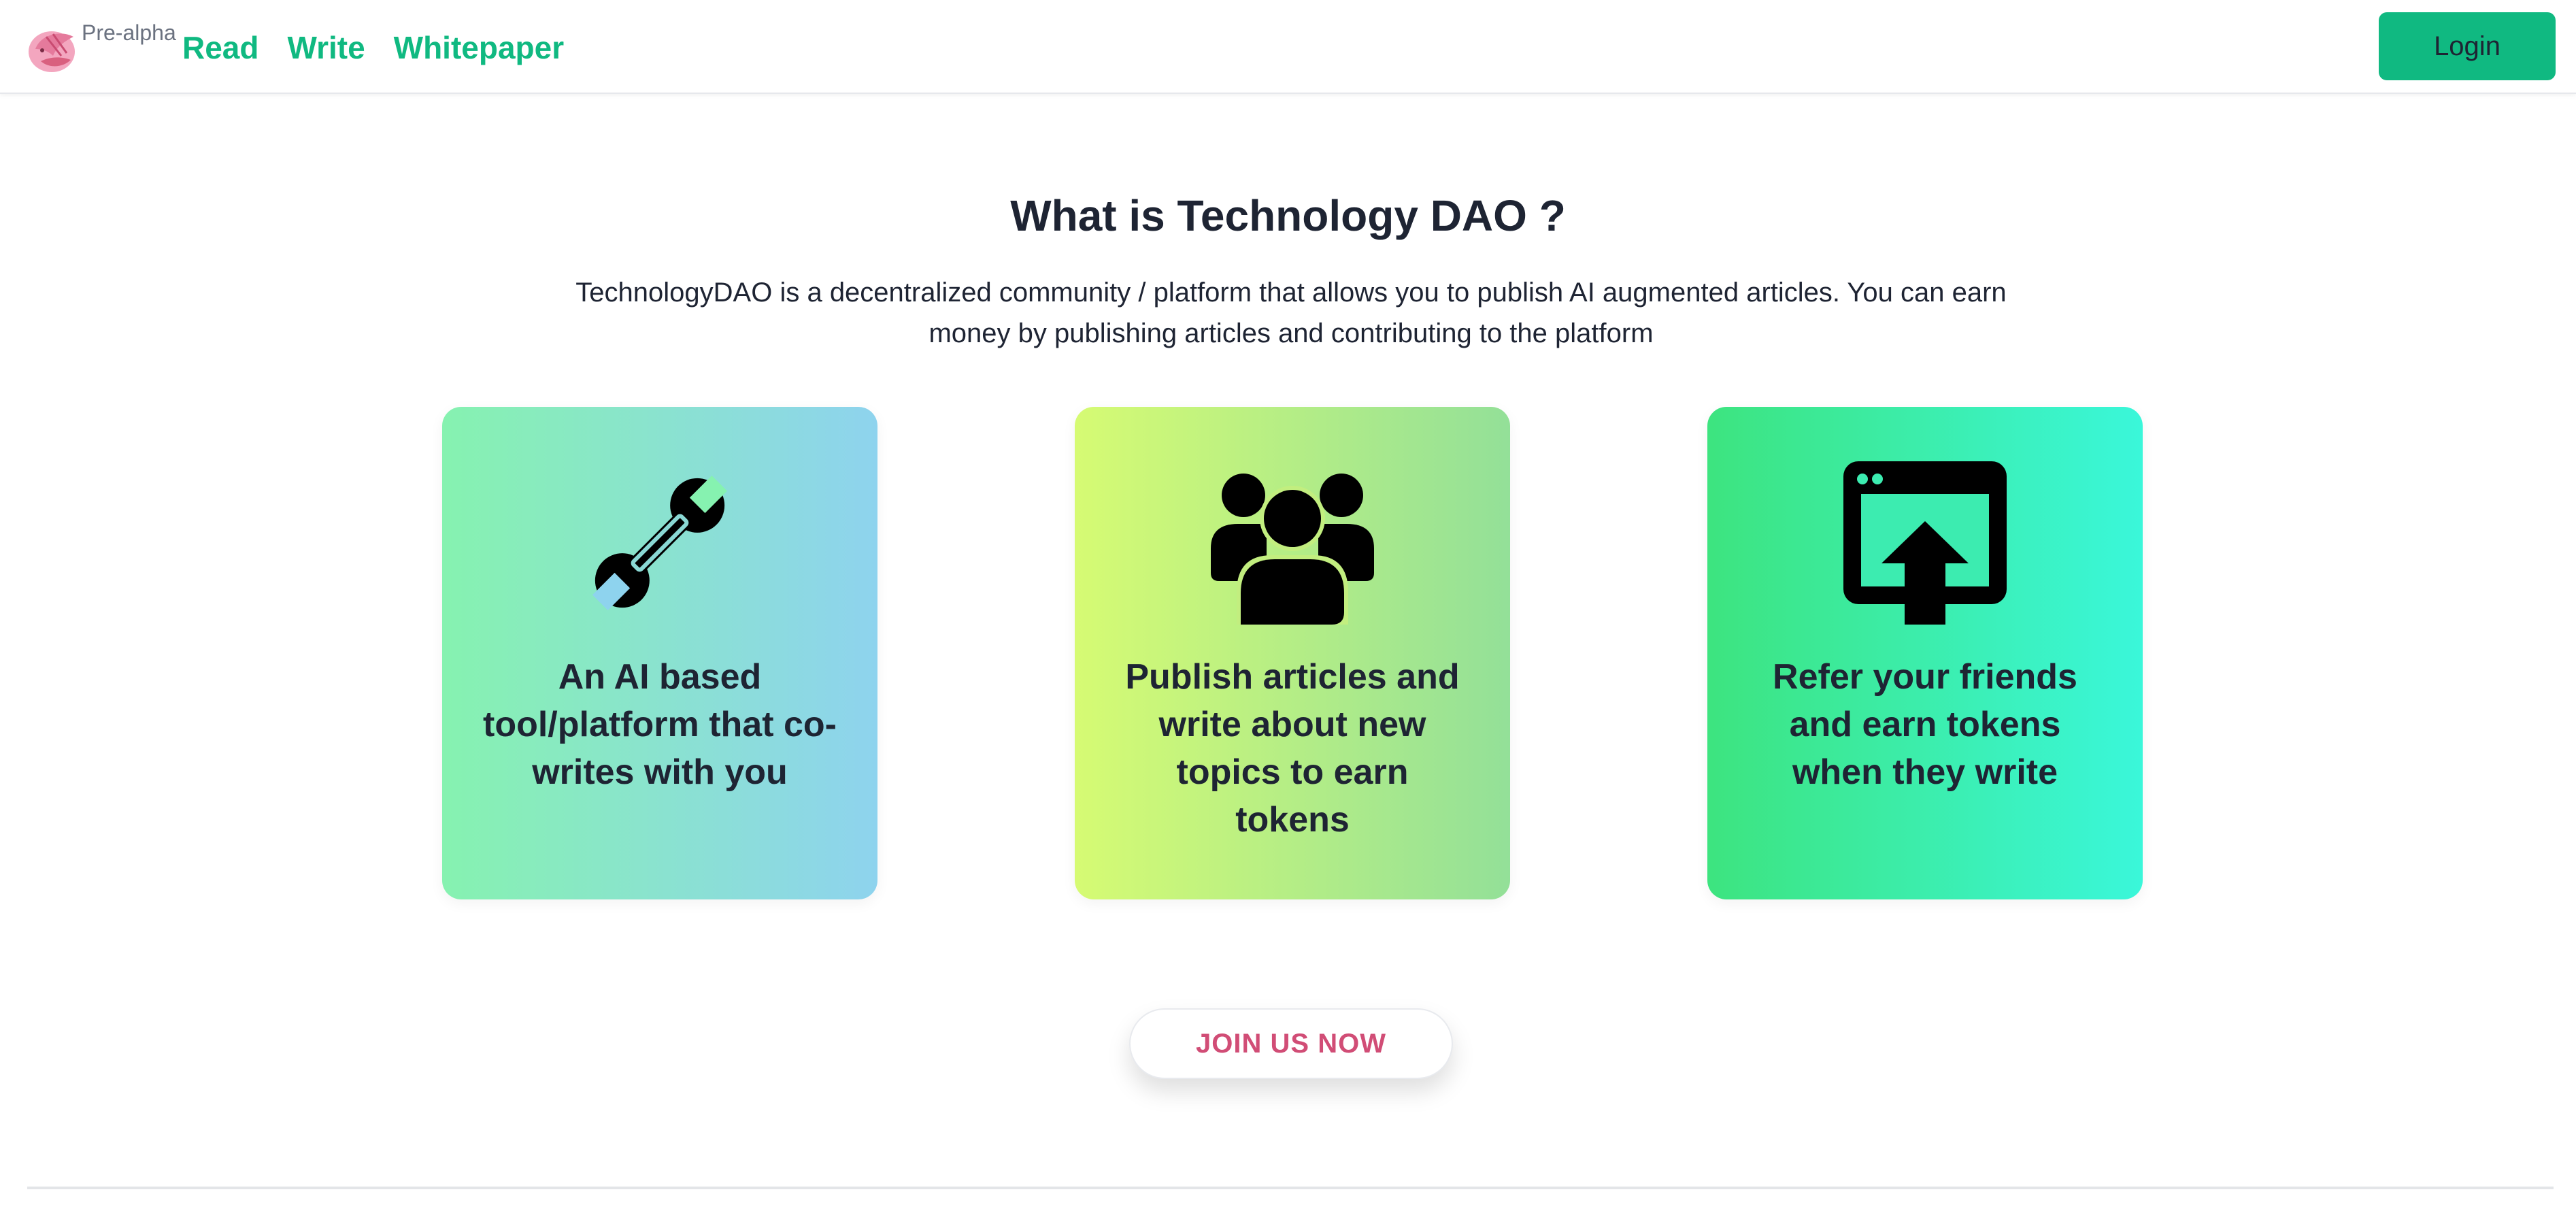  I want to click on pre-alpha-badge: Pre-alpha, so click(129, 32).